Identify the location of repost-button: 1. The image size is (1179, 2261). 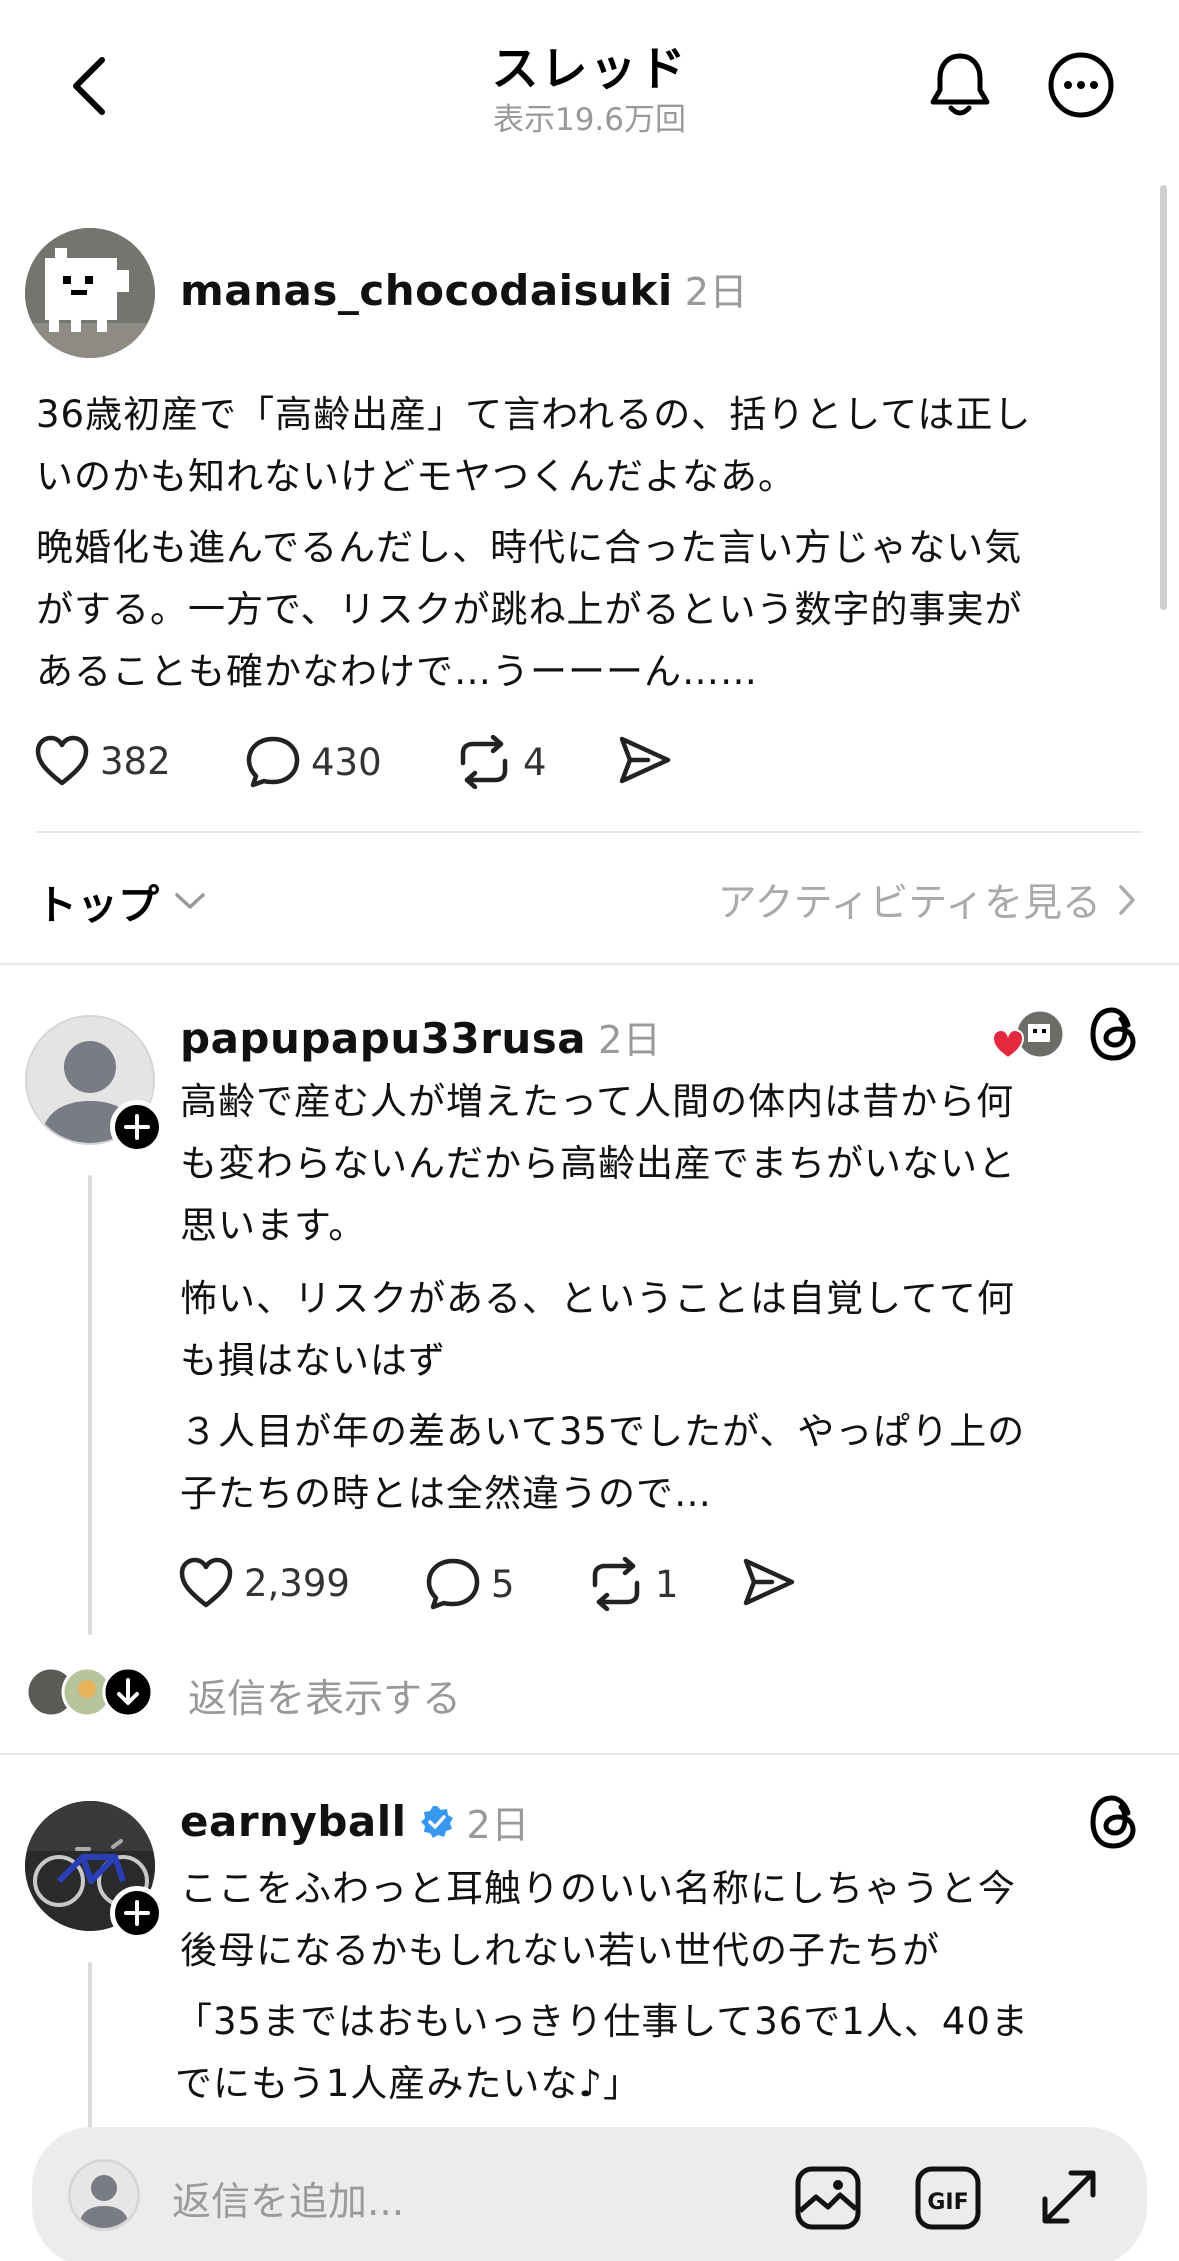
(633, 1584).